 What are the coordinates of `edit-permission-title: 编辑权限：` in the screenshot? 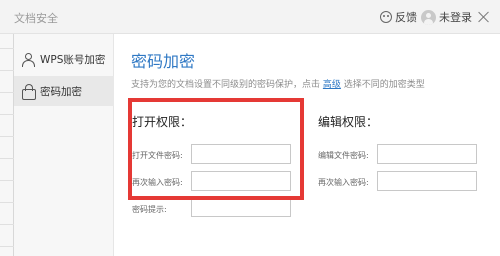 It's located at (348, 122).